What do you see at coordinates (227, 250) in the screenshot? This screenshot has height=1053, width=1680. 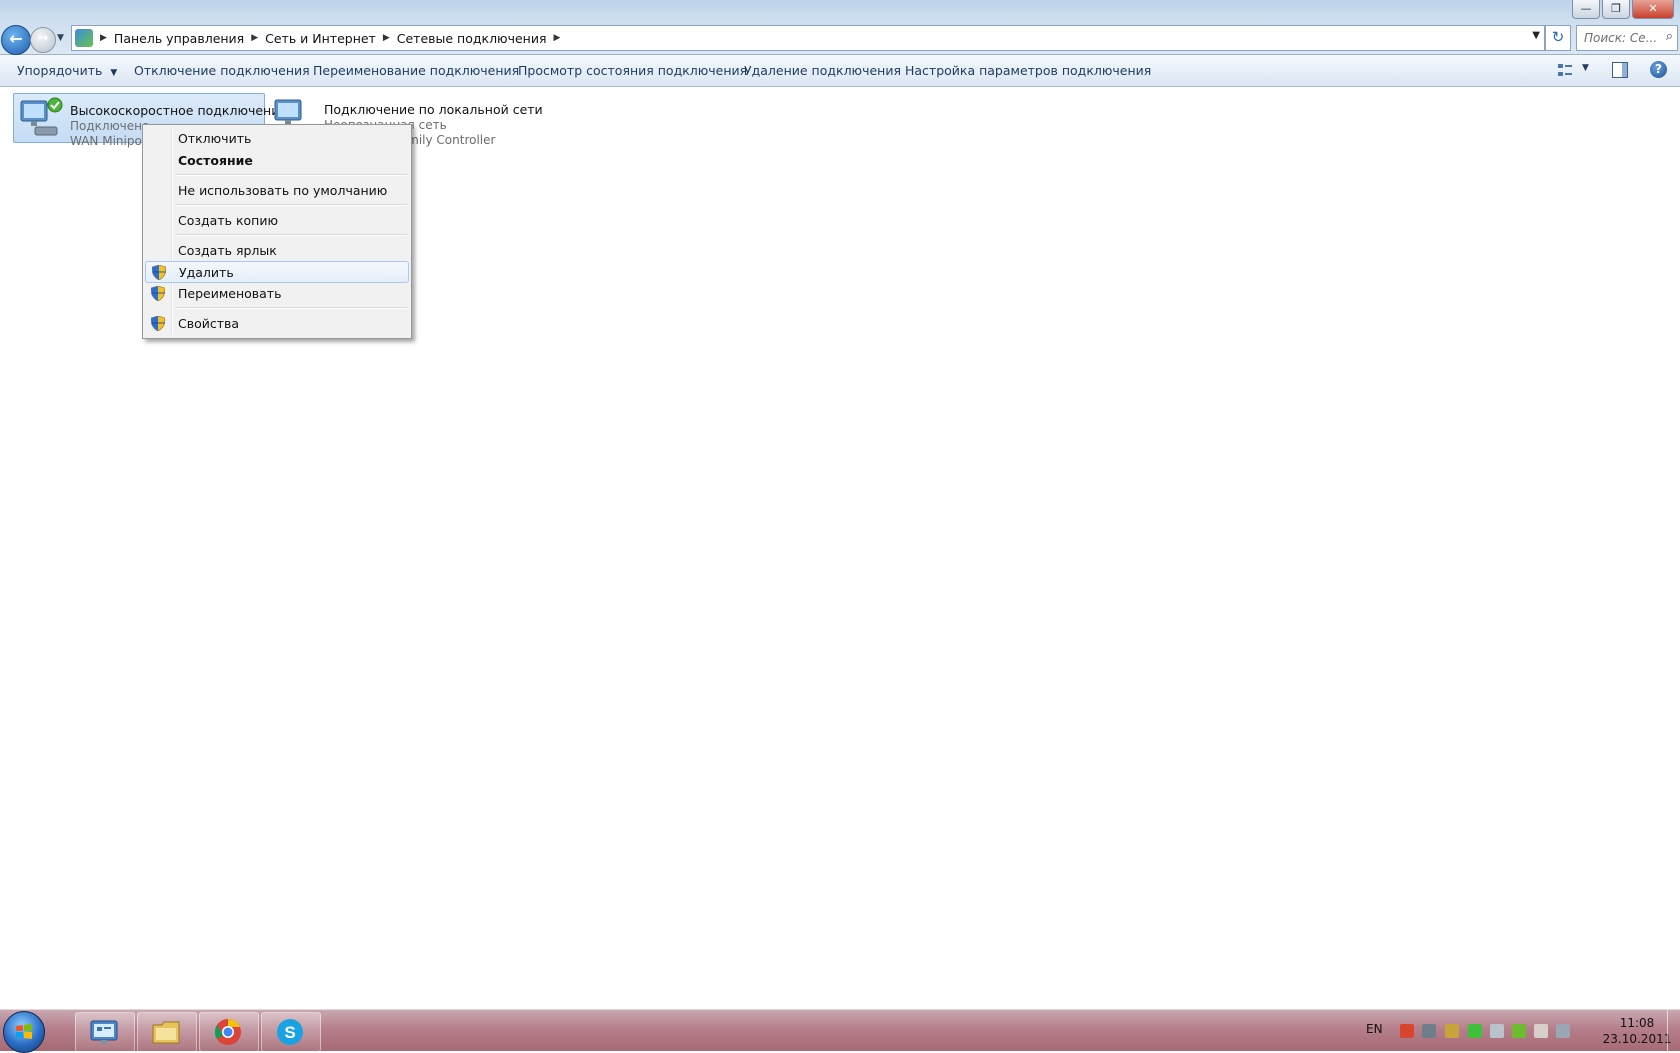 I see `menu-item-label: Создать ярлык` at bounding box center [227, 250].